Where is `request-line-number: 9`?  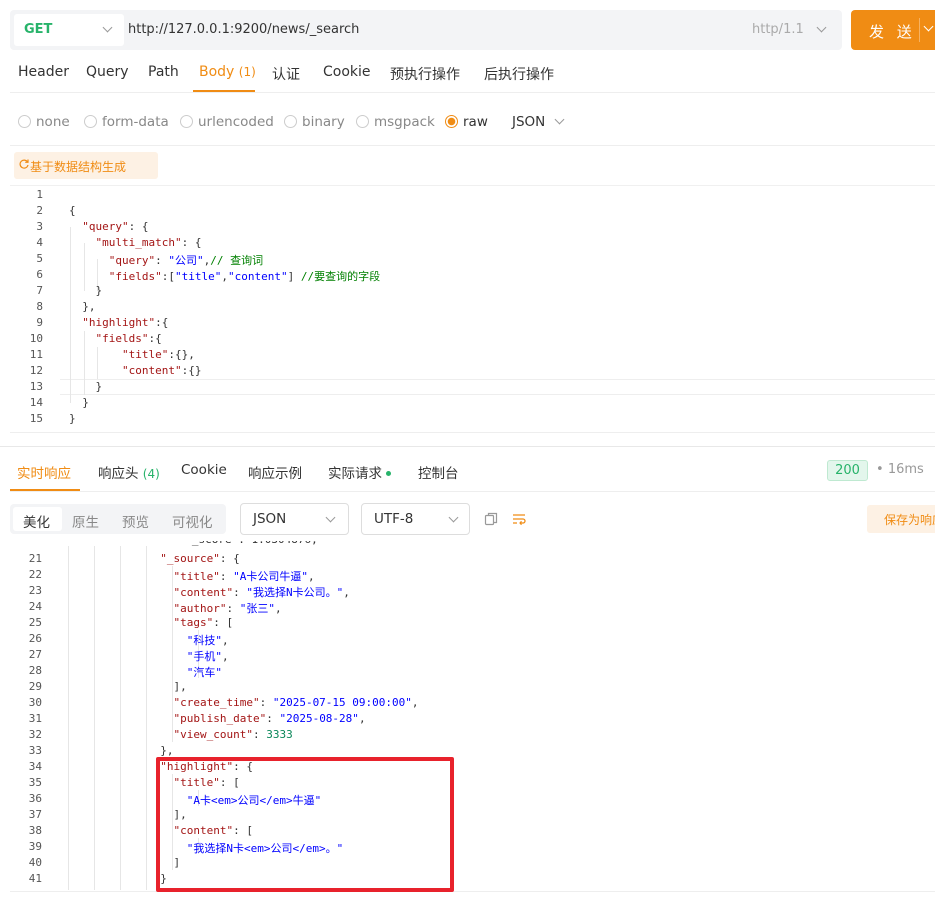 request-line-number: 9 is located at coordinates (39, 322).